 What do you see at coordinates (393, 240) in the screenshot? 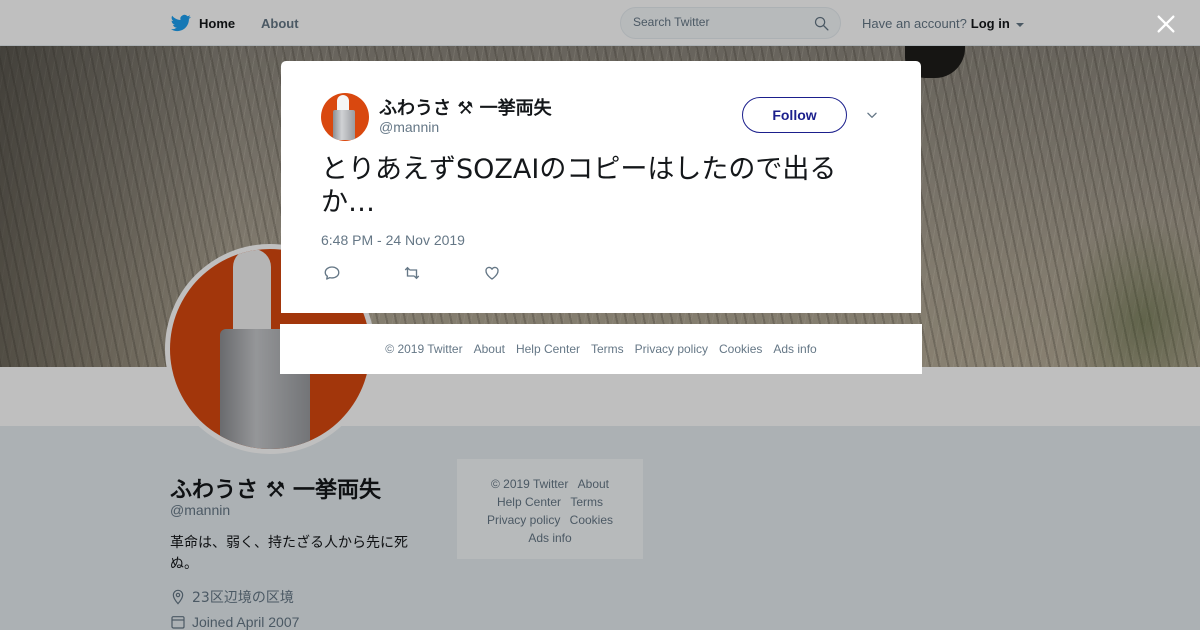
I see `tweet-timestamp: 6:48 PM - 24 Nov 2019` at bounding box center [393, 240].